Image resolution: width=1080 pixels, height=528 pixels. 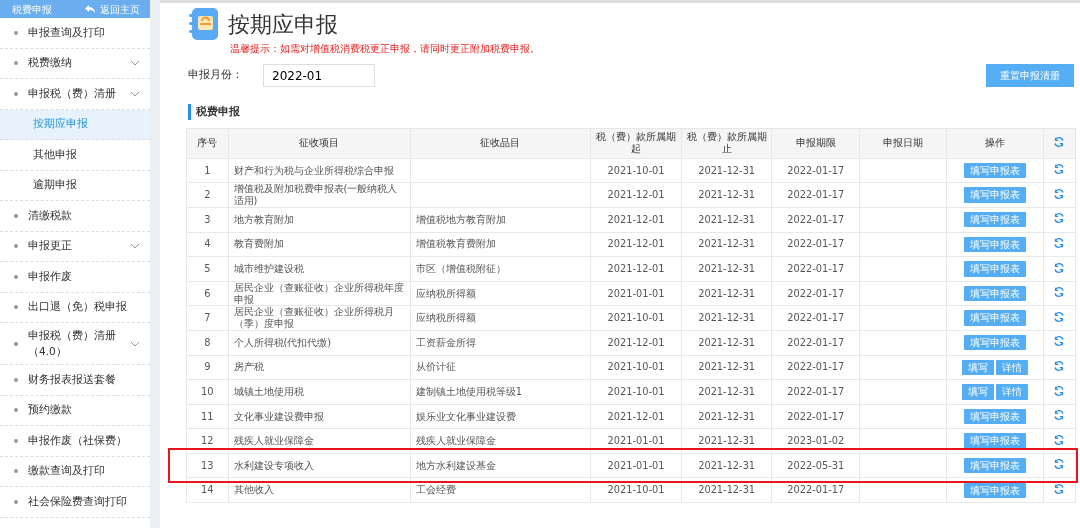 What do you see at coordinates (995, 143) in the screenshot?
I see `column-header: 操作` at bounding box center [995, 143].